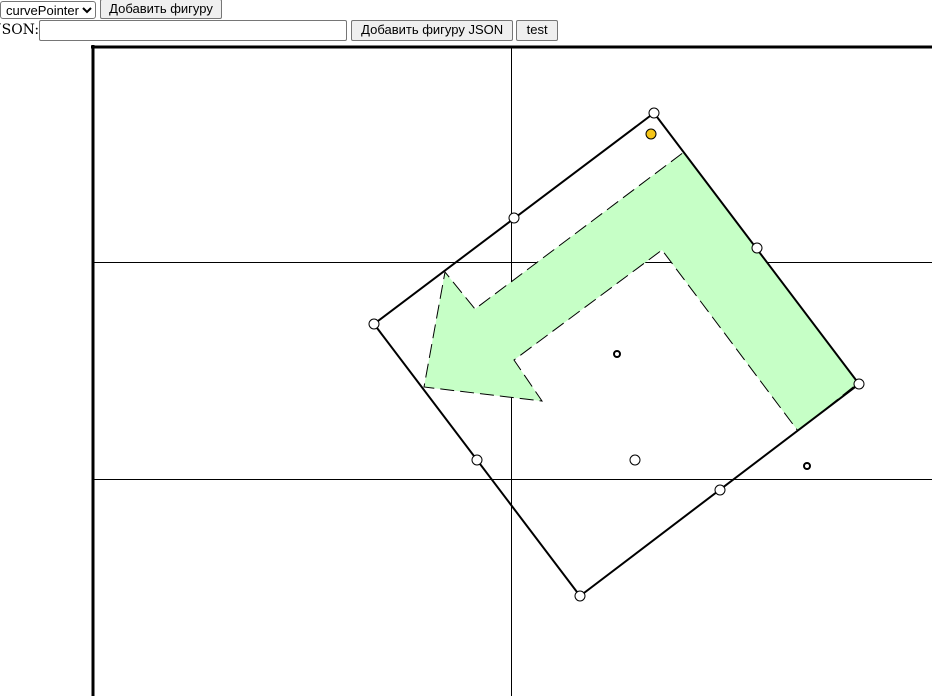  What do you see at coordinates (859, 384) in the screenshot?
I see `corner-handle-right` at bounding box center [859, 384].